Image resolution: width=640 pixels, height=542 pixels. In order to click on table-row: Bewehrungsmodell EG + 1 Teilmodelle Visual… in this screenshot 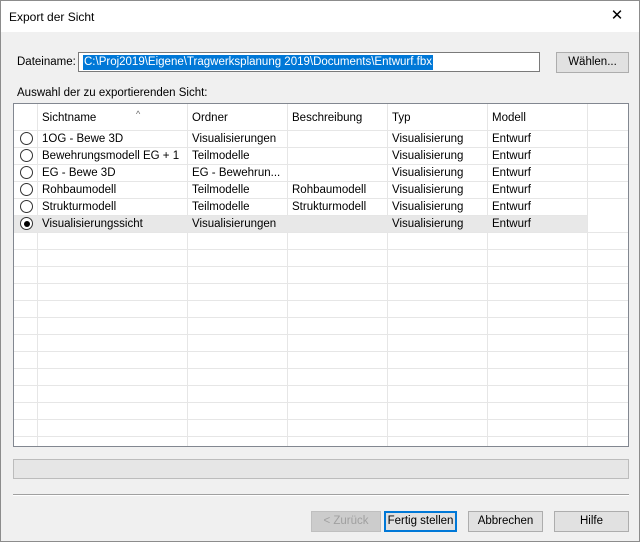, I will do `click(321, 156)`.